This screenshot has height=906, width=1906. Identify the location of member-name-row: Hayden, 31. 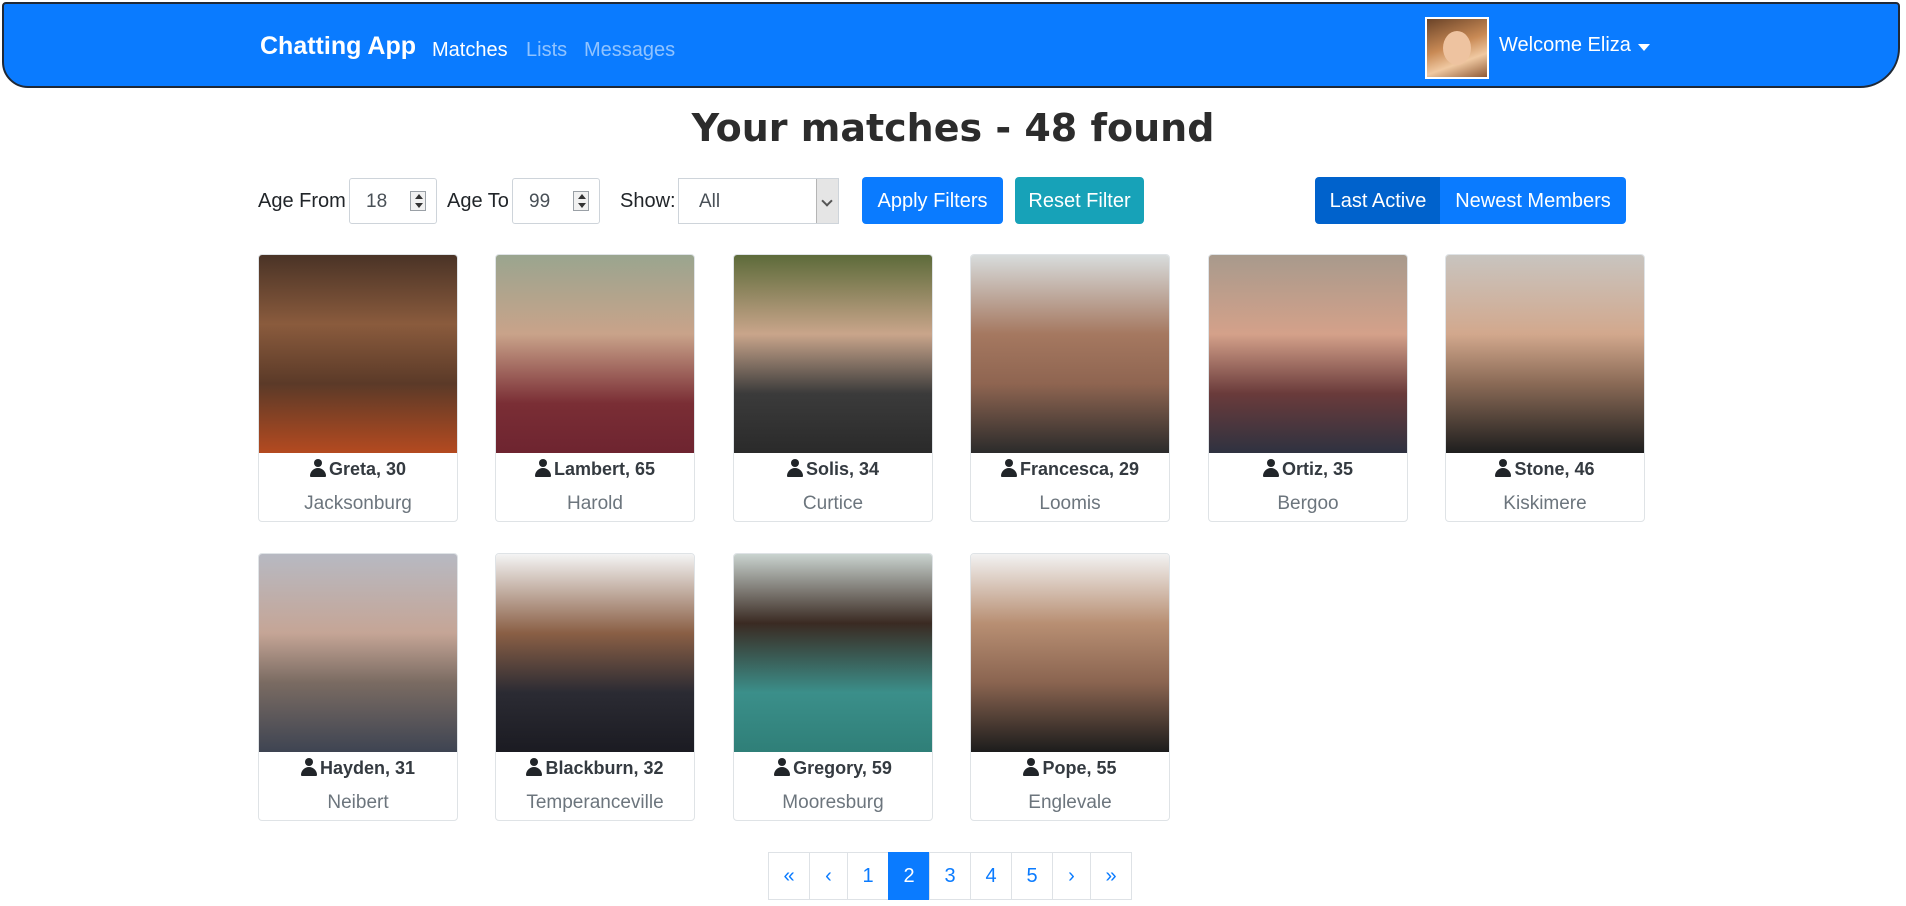
(358, 768).